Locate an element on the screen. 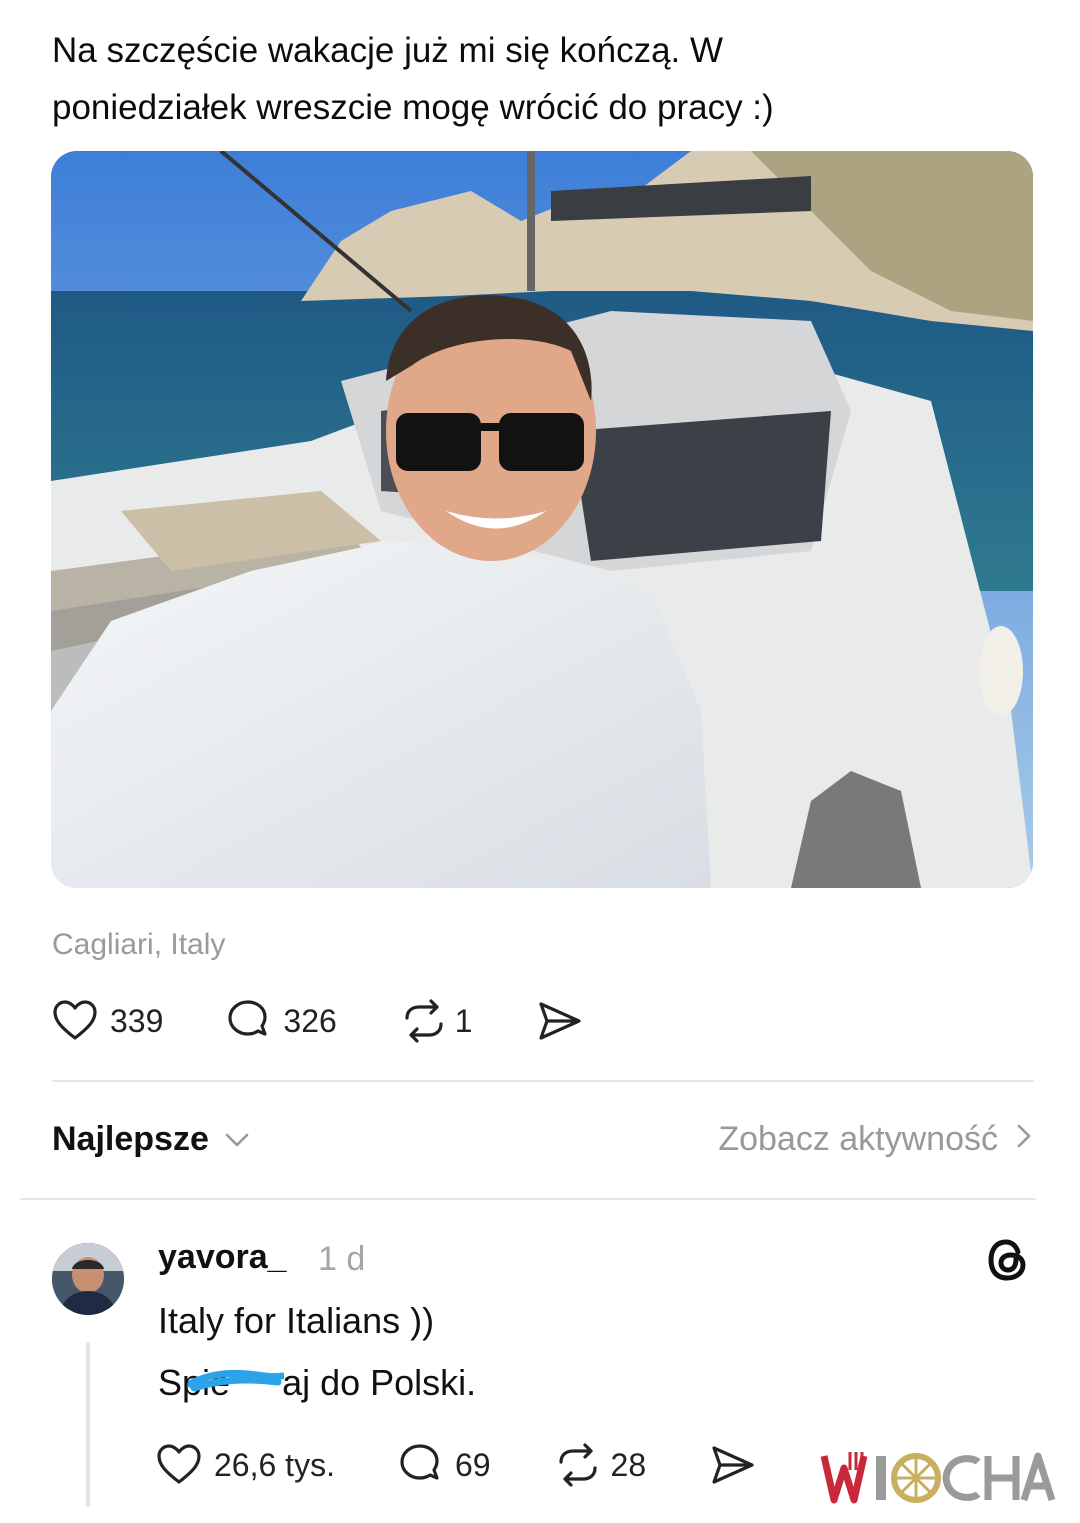 This screenshot has width=1080, height=1523. threads-logo-icon is located at coordinates (1008, 1260).